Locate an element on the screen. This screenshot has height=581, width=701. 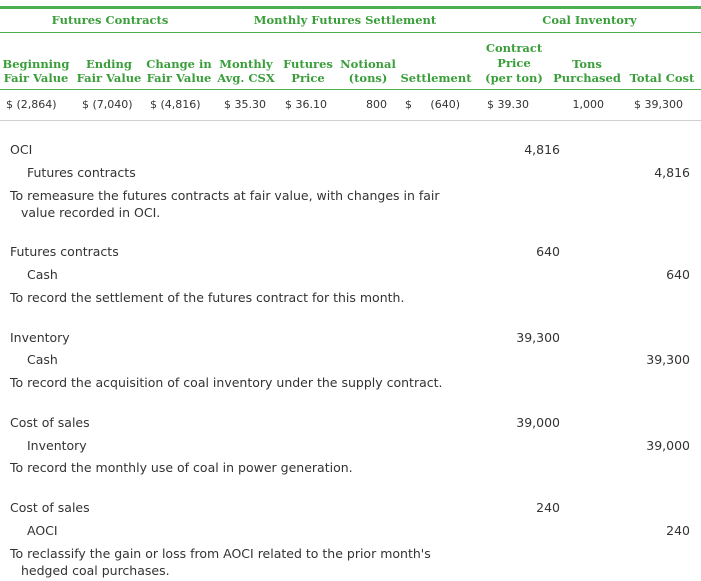
cell-beginning-fv: $ (2,864) is located at coordinates (31, 104).